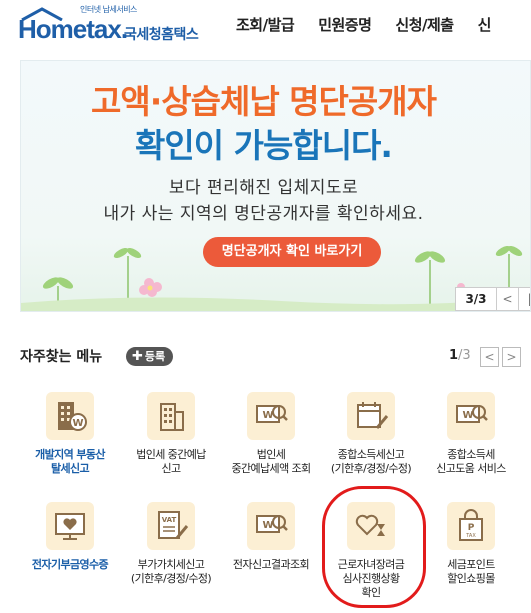 The height and width of the screenshot is (613, 531). I want to click on building-icon, so click(171, 416).